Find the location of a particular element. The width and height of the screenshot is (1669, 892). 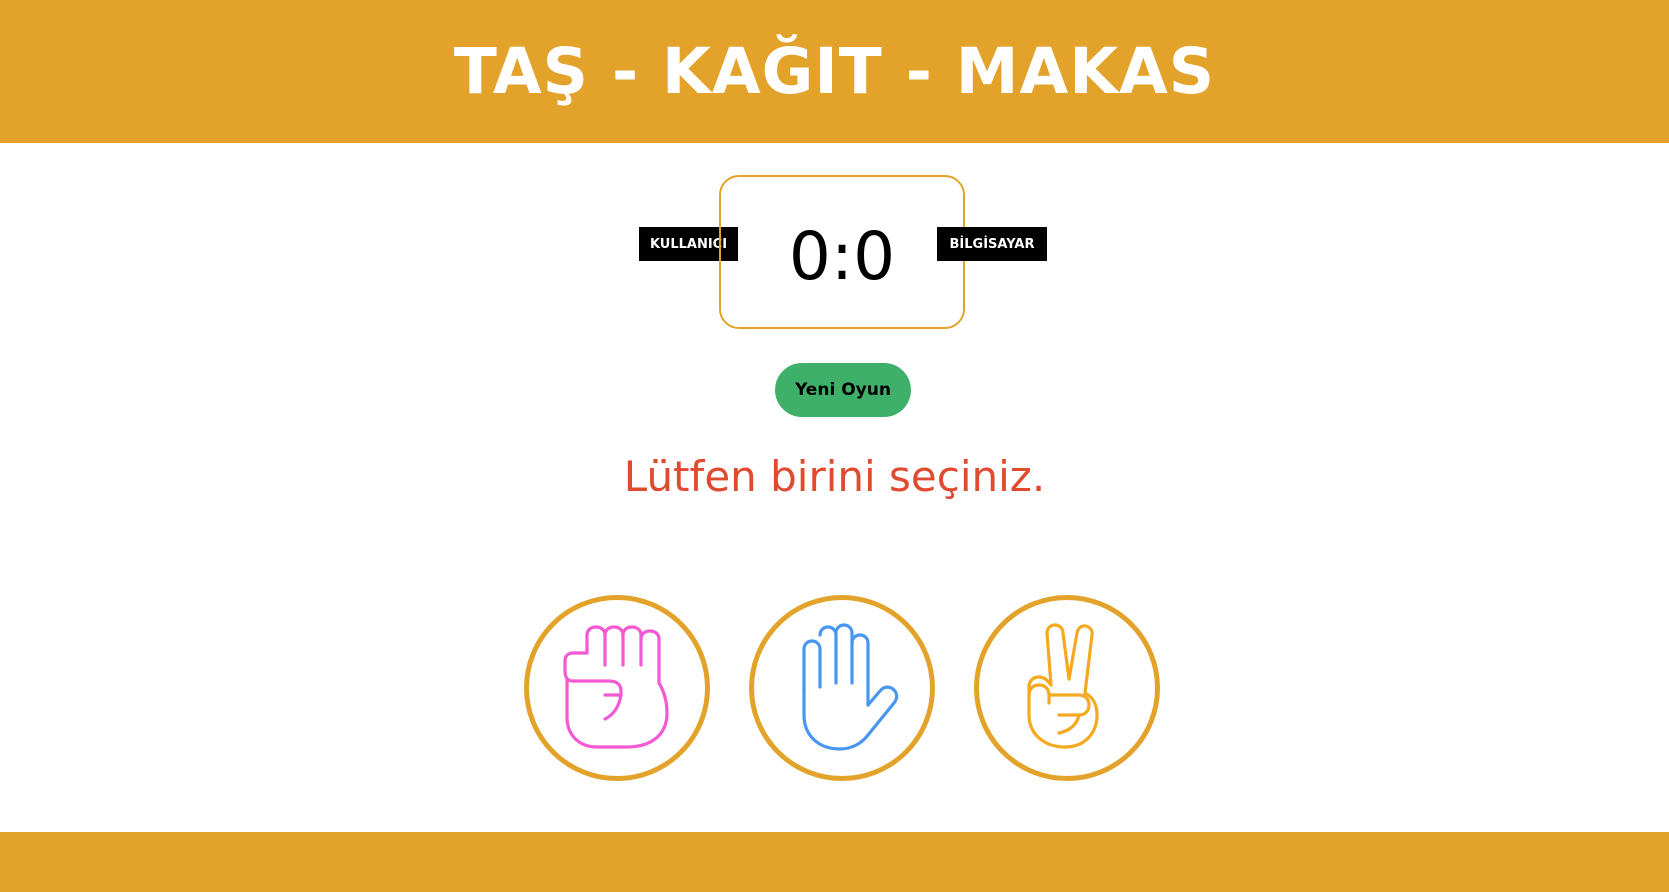

status-message: Lütfen birini seçiniz. is located at coordinates (834, 476).